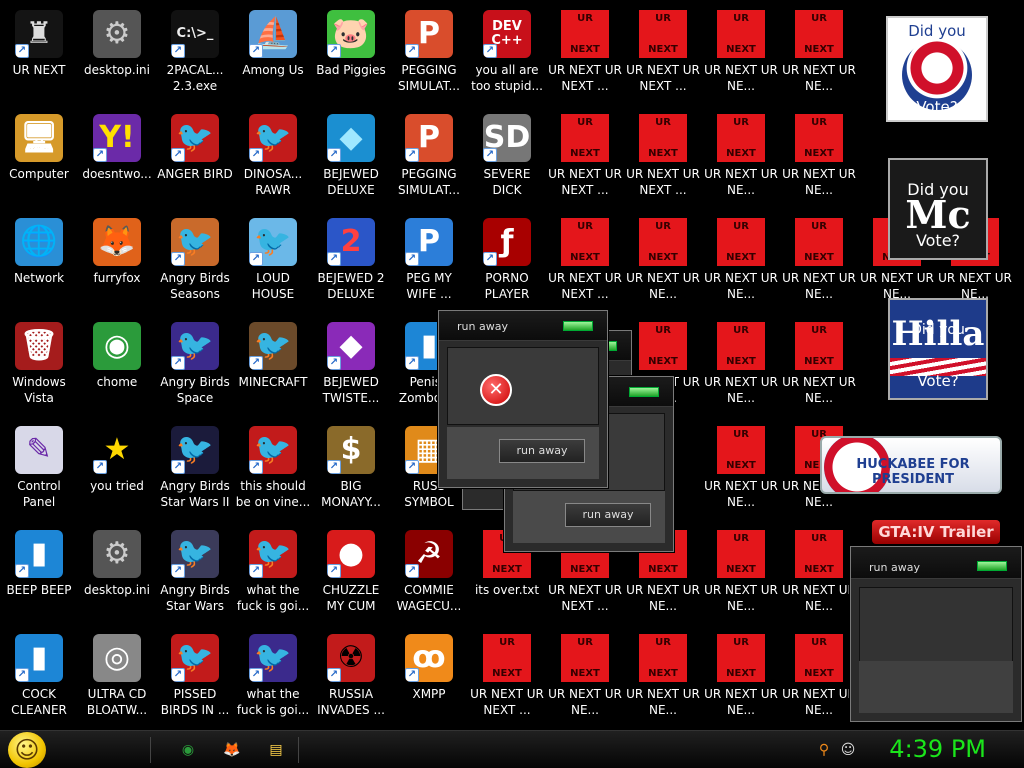  Describe the element at coordinates (351, 56) in the screenshot. I see `desktop-icon: 🐷 ↗ Bad Piggies` at that location.